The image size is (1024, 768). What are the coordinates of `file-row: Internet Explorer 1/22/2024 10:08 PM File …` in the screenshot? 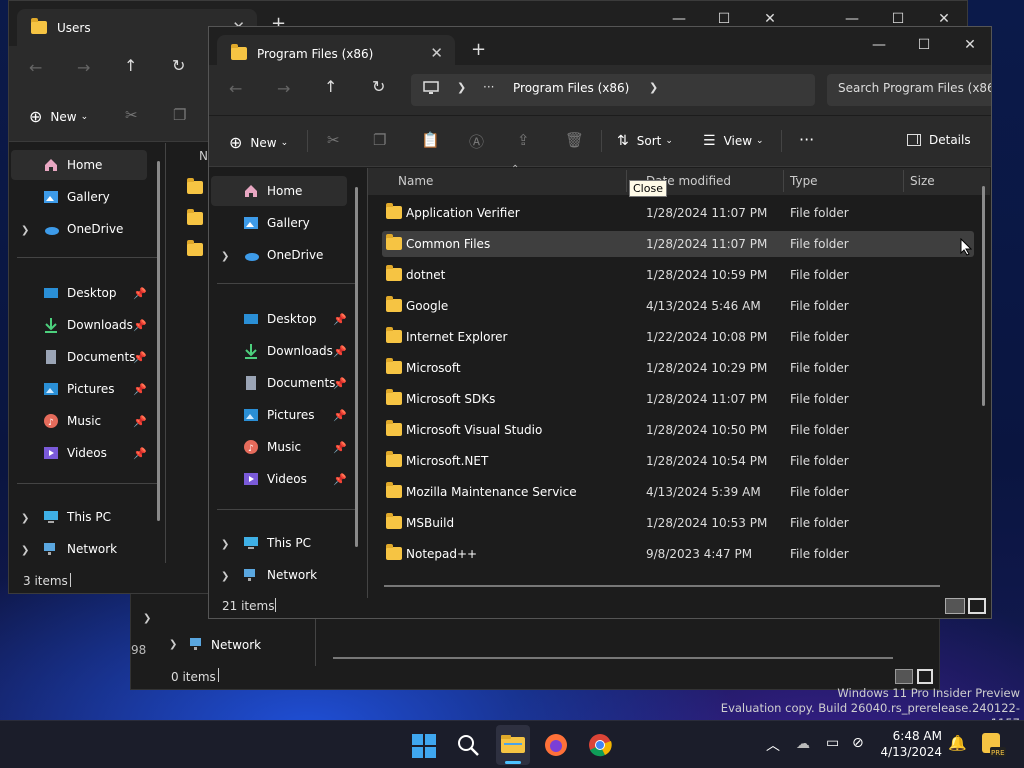 It's located at (678, 337).